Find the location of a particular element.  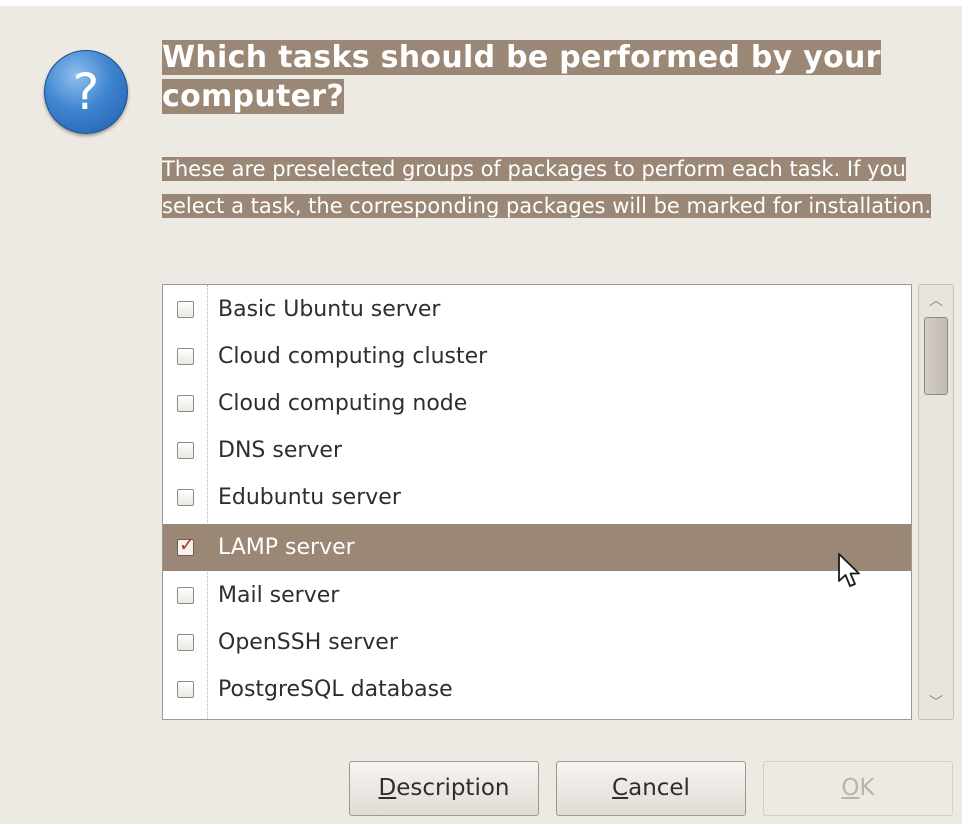

question-icon: ? is located at coordinates (86, 92).